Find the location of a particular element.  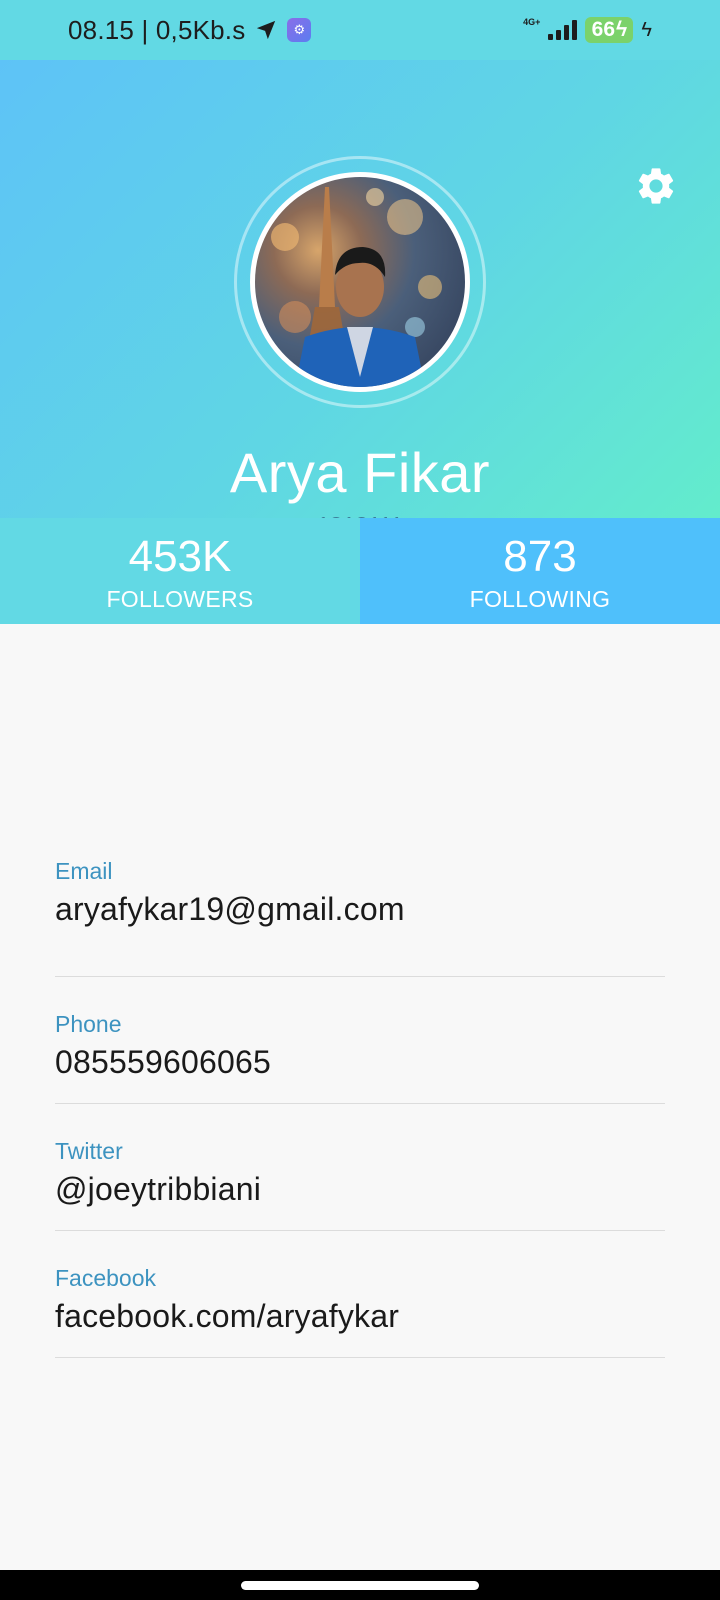

info-label: Facebook is located at coordinates (106, 1278).